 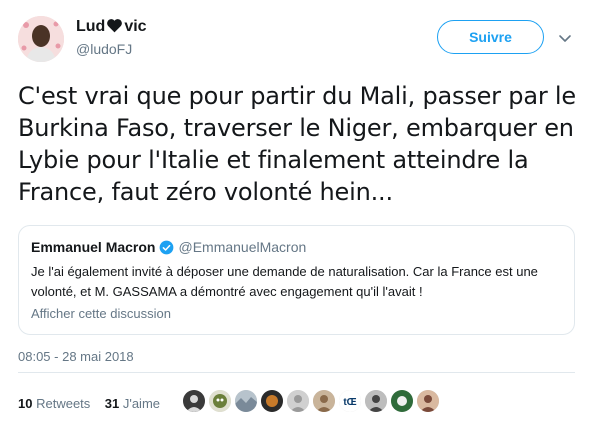 What do you see at coordinates (104, 49) in the screenshot?
I see `author-handle: @ludoFJ` at bounding box center [104, 49].